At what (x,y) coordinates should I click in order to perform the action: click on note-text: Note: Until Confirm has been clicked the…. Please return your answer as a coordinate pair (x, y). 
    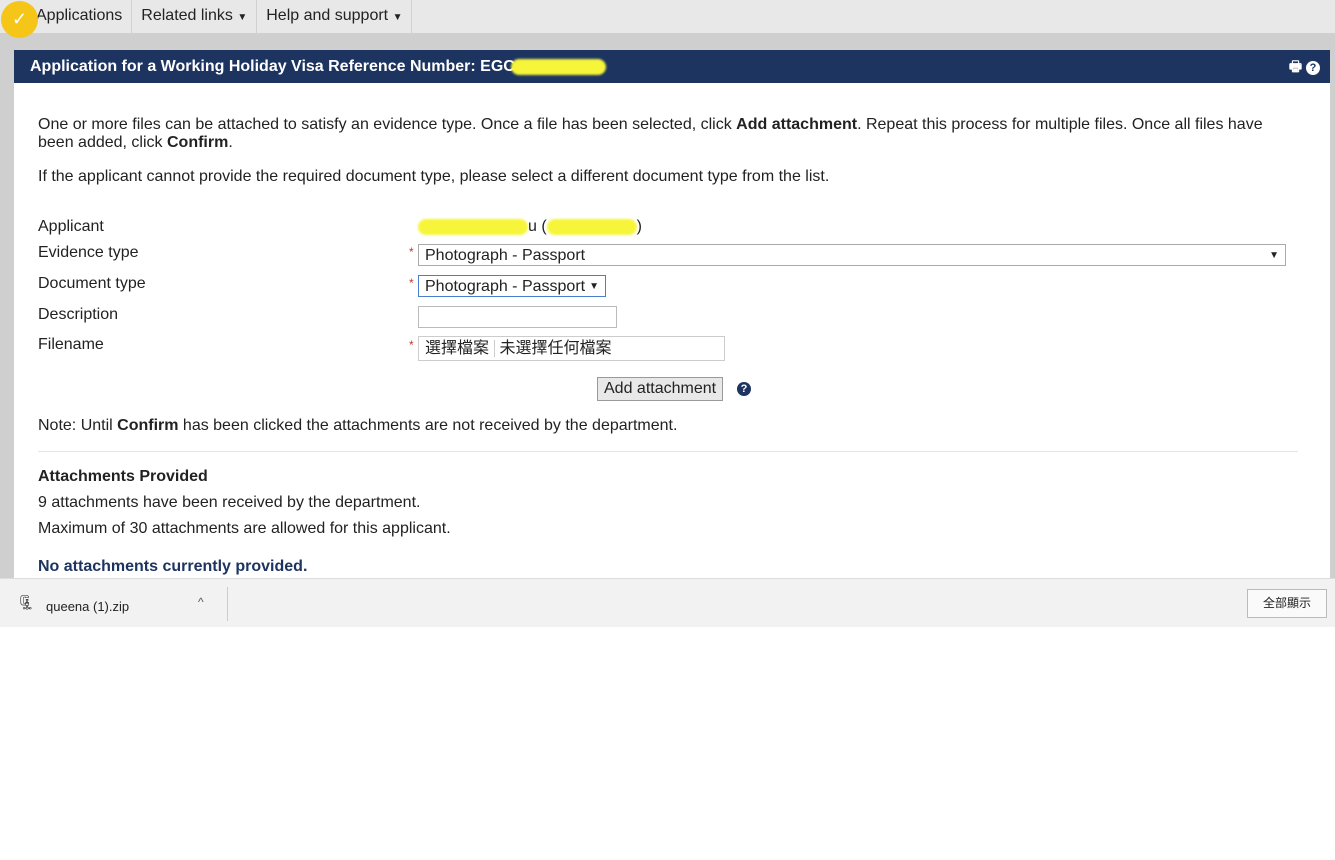
    Looking at the image, I should click on (358, 425).